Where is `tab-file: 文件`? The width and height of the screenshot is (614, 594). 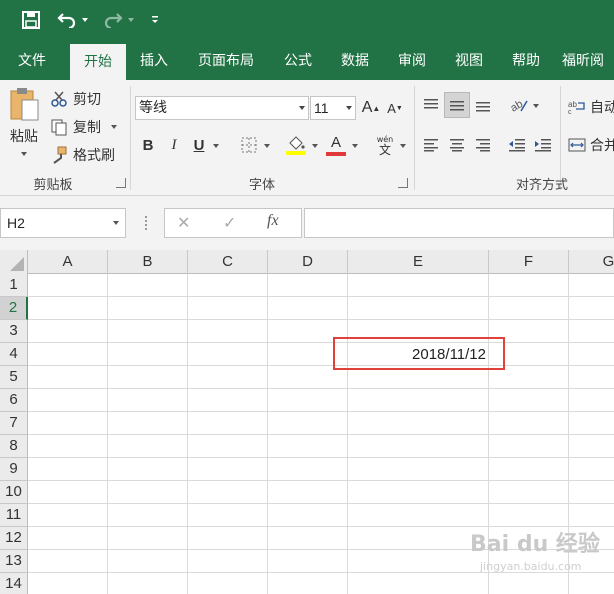 tab-file: 文件 is located at coordinates (32, 61).